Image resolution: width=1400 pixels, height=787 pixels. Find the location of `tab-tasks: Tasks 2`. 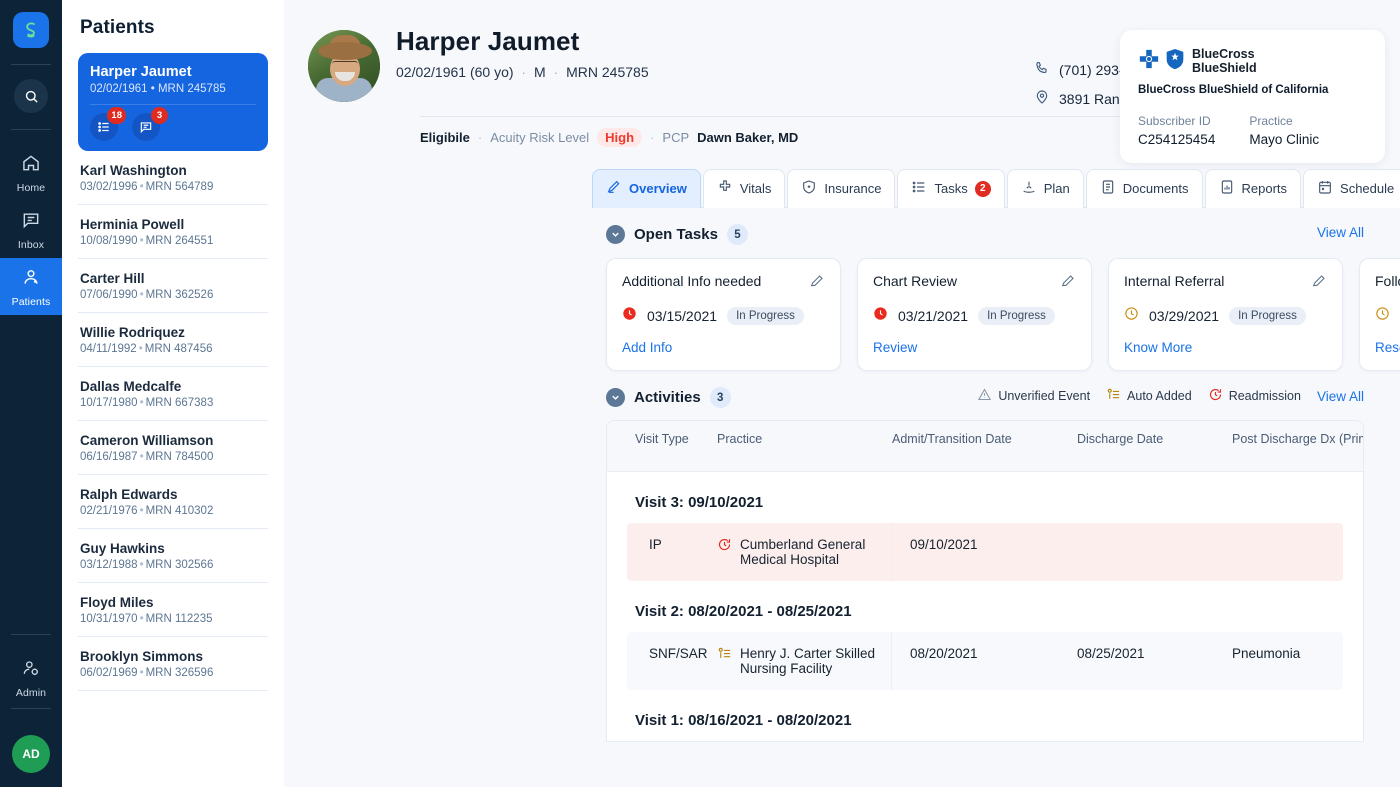

tab-tasks: Tasks 2 is located at coordinates (951, 188).